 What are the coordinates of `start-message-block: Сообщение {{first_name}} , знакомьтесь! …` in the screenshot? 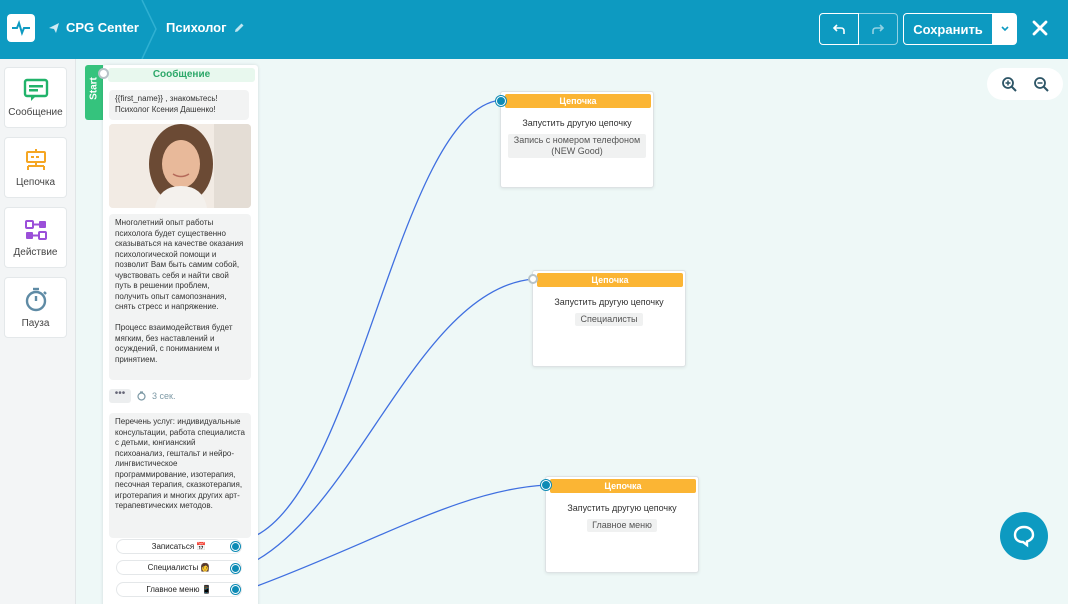 It's located at (180, 334).